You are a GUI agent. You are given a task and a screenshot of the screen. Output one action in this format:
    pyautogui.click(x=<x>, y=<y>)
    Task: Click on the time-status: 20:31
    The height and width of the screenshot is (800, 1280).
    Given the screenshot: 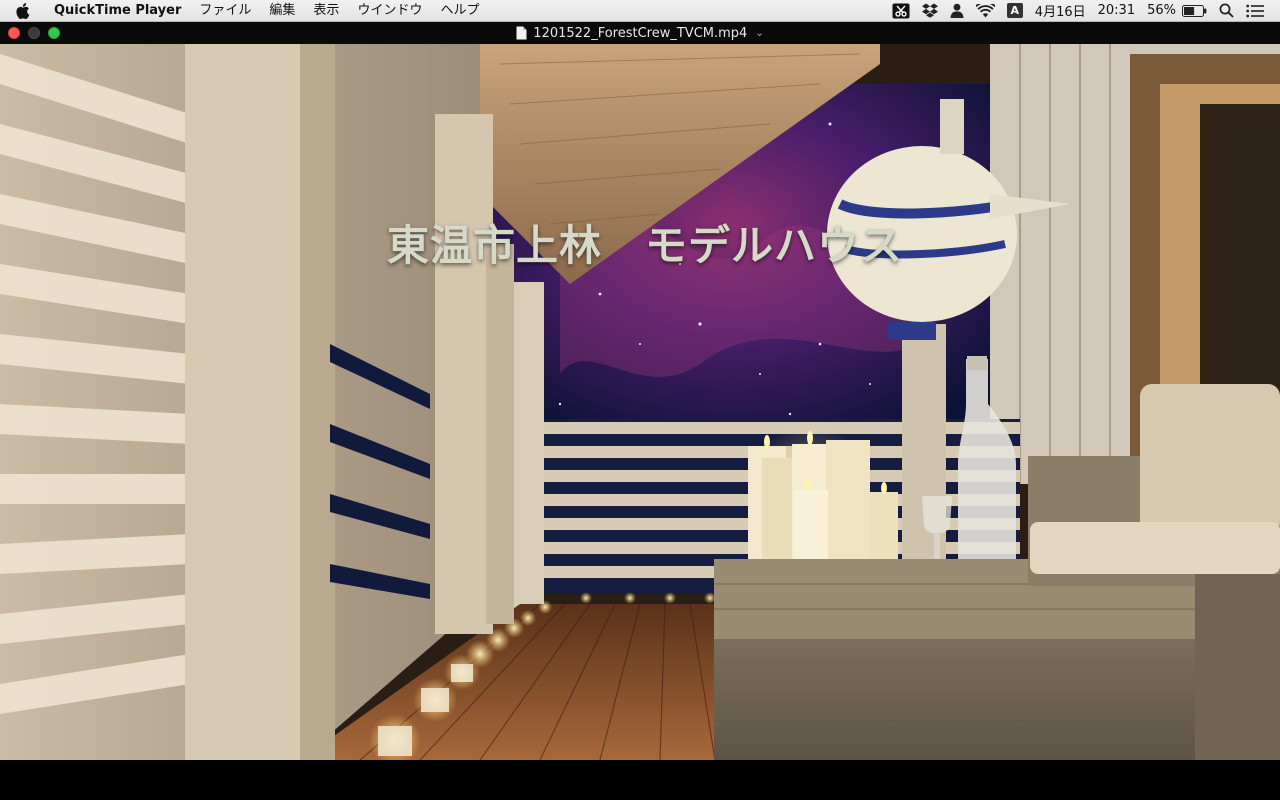 What is the action you would take?
    pyautogui.click(x=1116, y=11)
    